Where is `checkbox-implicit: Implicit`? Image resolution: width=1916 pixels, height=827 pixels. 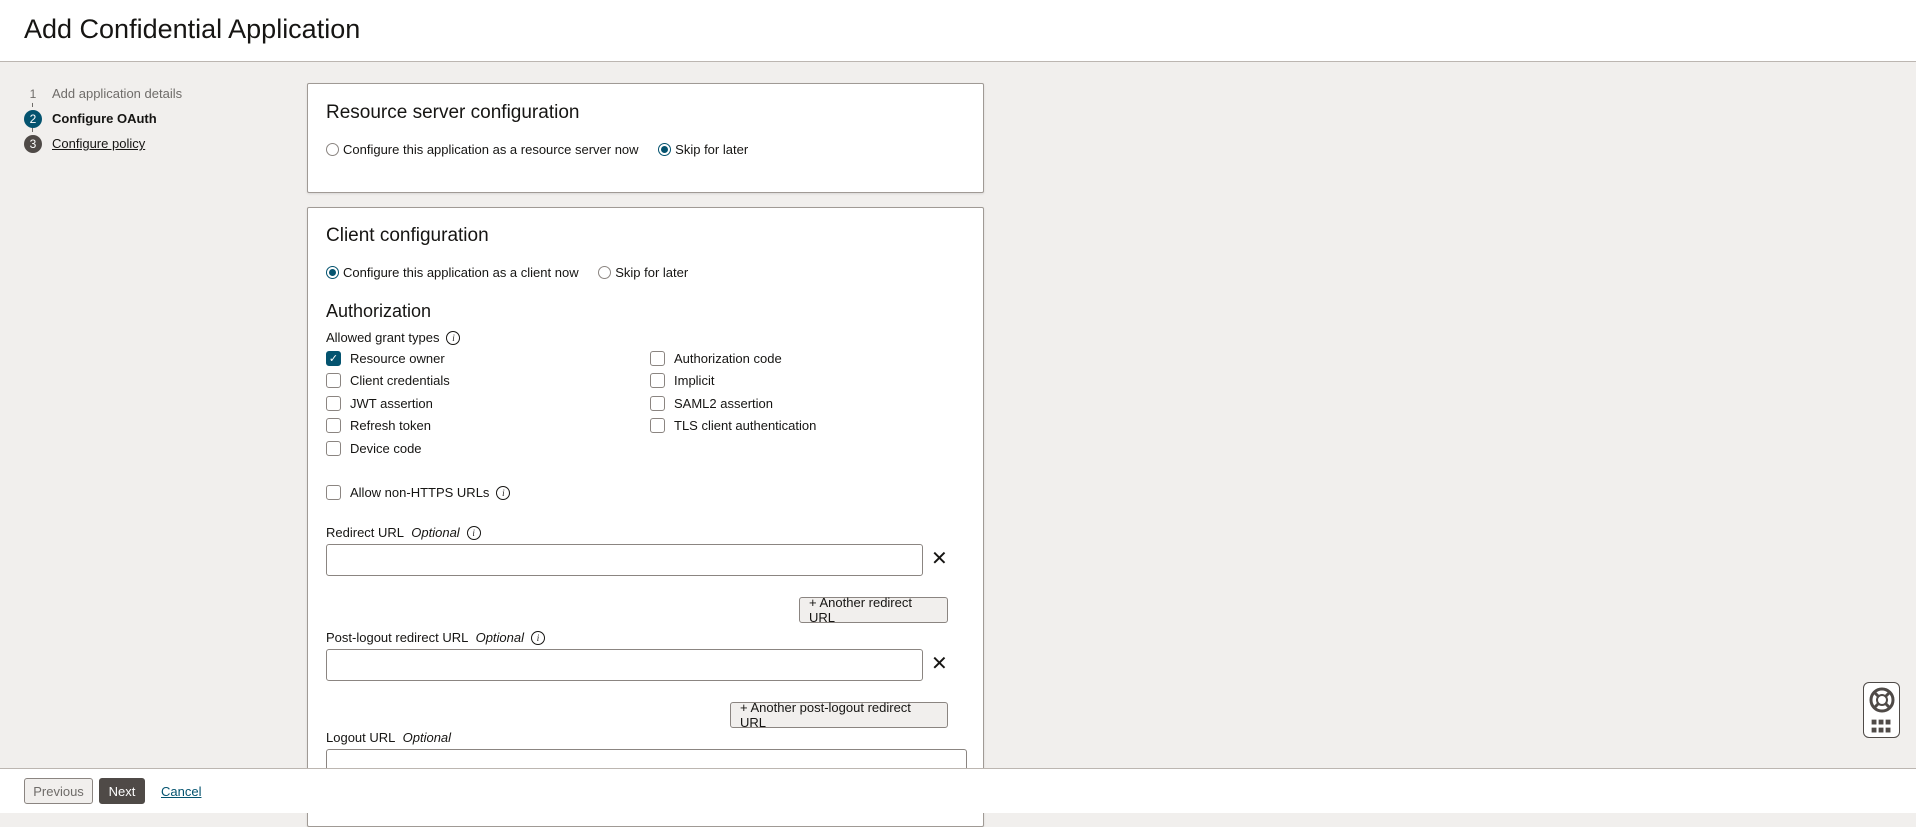
checkbox-implicit: Implicit is located at coordinates (682, 380).